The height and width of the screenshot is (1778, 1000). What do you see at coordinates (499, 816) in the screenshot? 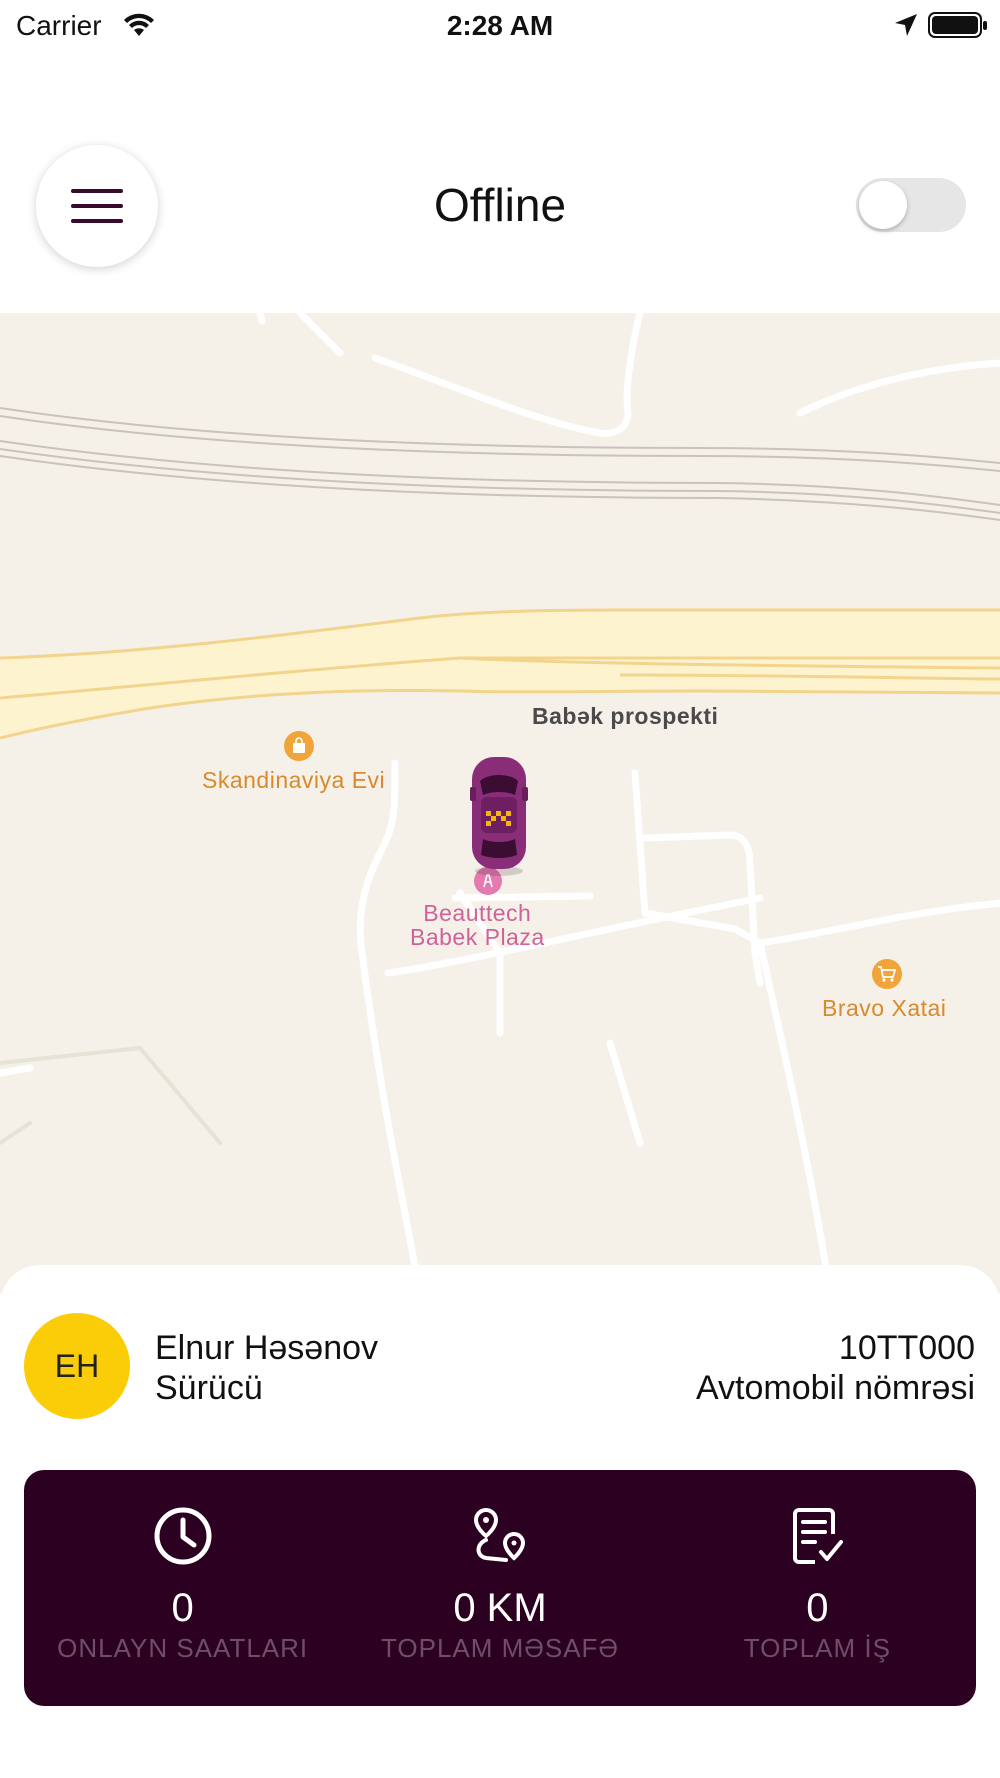
I see `car-marker-icon` at bounding box center [499, 816].